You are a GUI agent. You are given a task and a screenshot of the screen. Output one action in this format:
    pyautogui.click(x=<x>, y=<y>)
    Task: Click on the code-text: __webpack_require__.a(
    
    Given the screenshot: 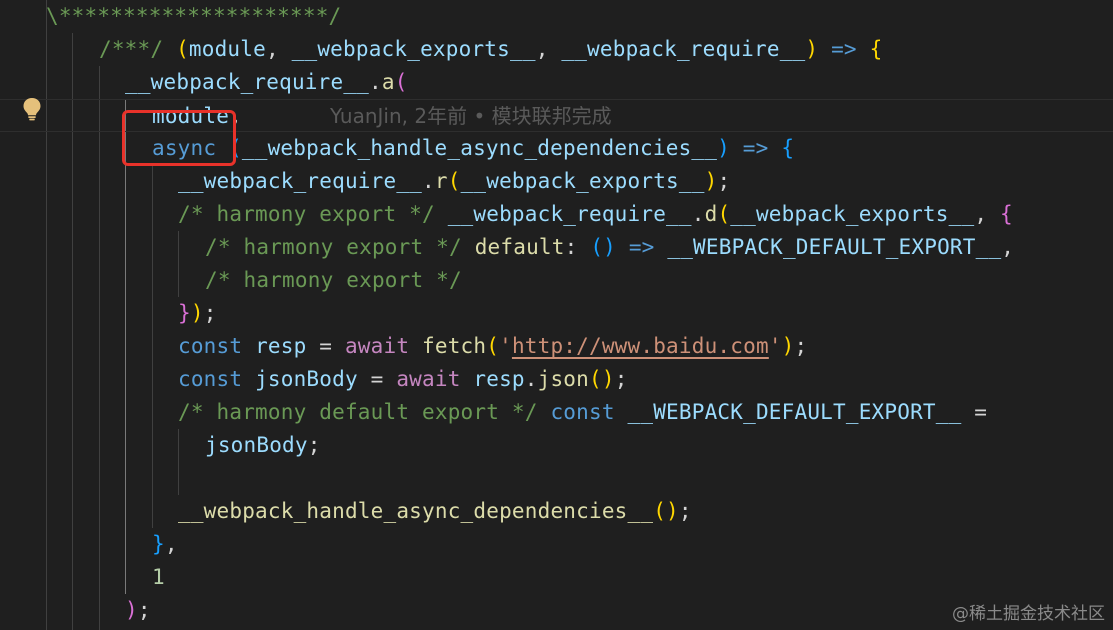 What is the action you would take?
    pyautogui.click(x=266, y=82)
    